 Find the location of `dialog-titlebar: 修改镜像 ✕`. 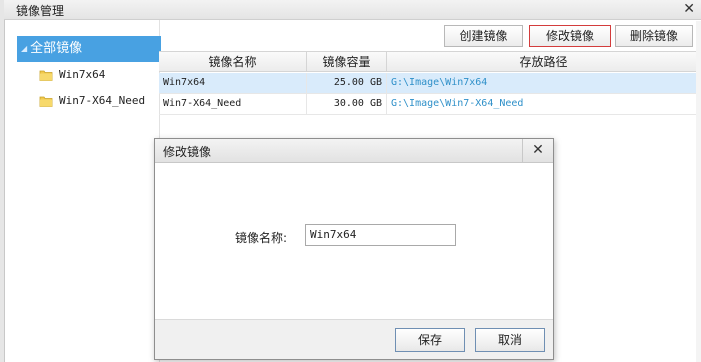

dialog-titlebar: 修改镜像 ✕ is located at coordinates (354, 151).